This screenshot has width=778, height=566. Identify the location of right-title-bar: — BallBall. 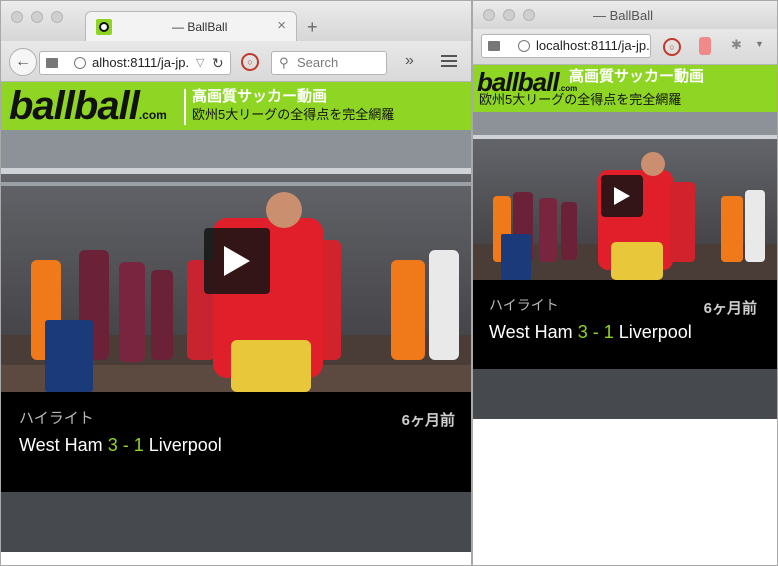
(625, 15).